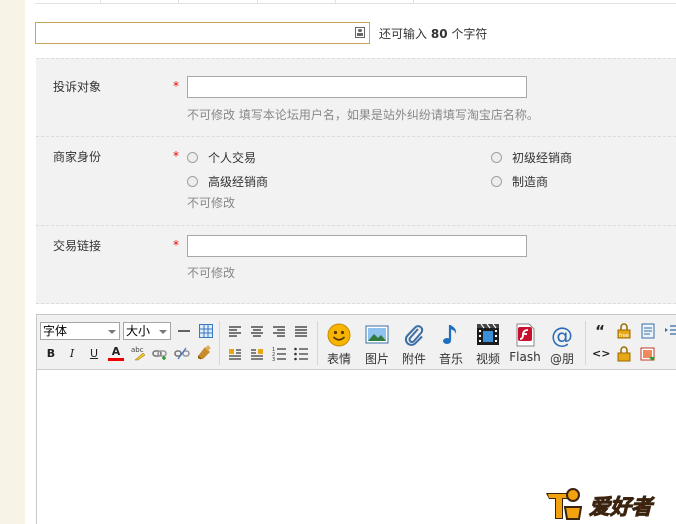 The image size is (676, 524). I want to click on subject-field, so click(202, 33).